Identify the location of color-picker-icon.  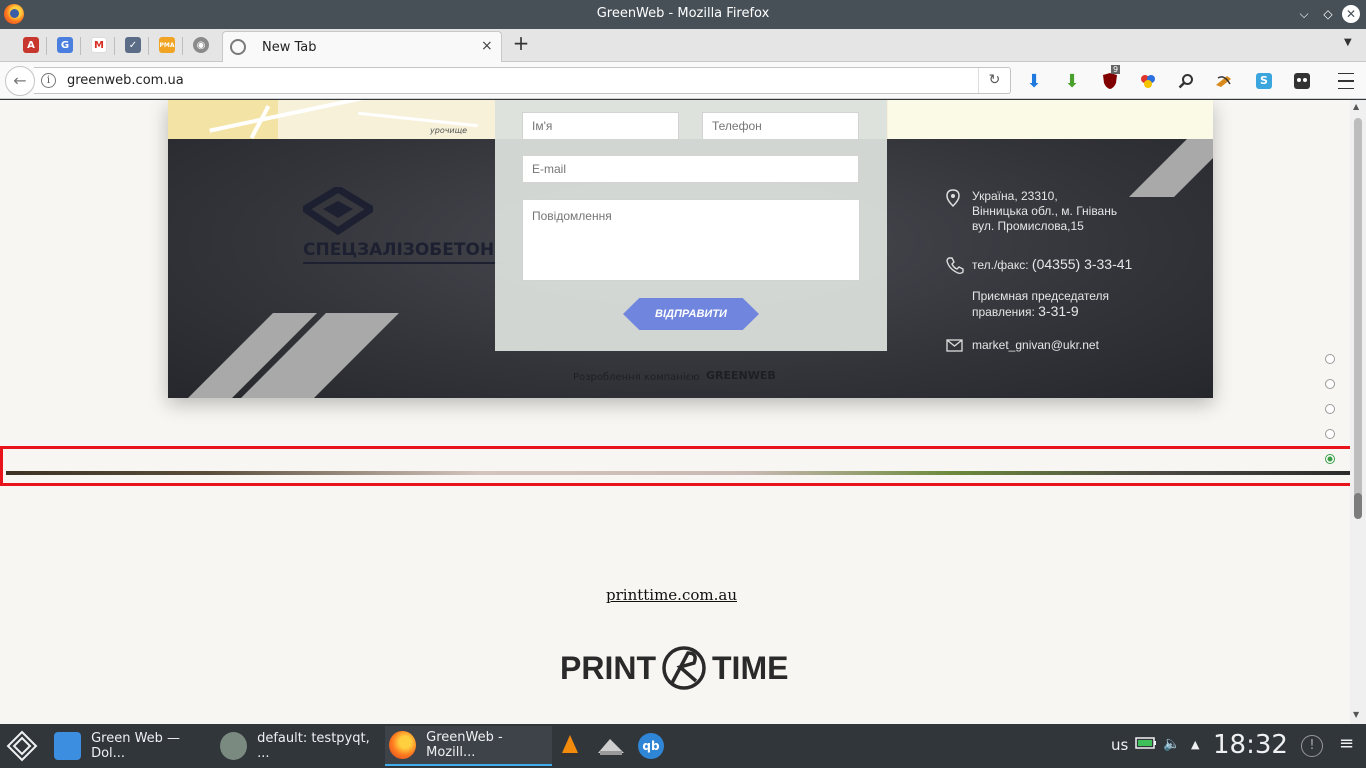
(1148, 81).